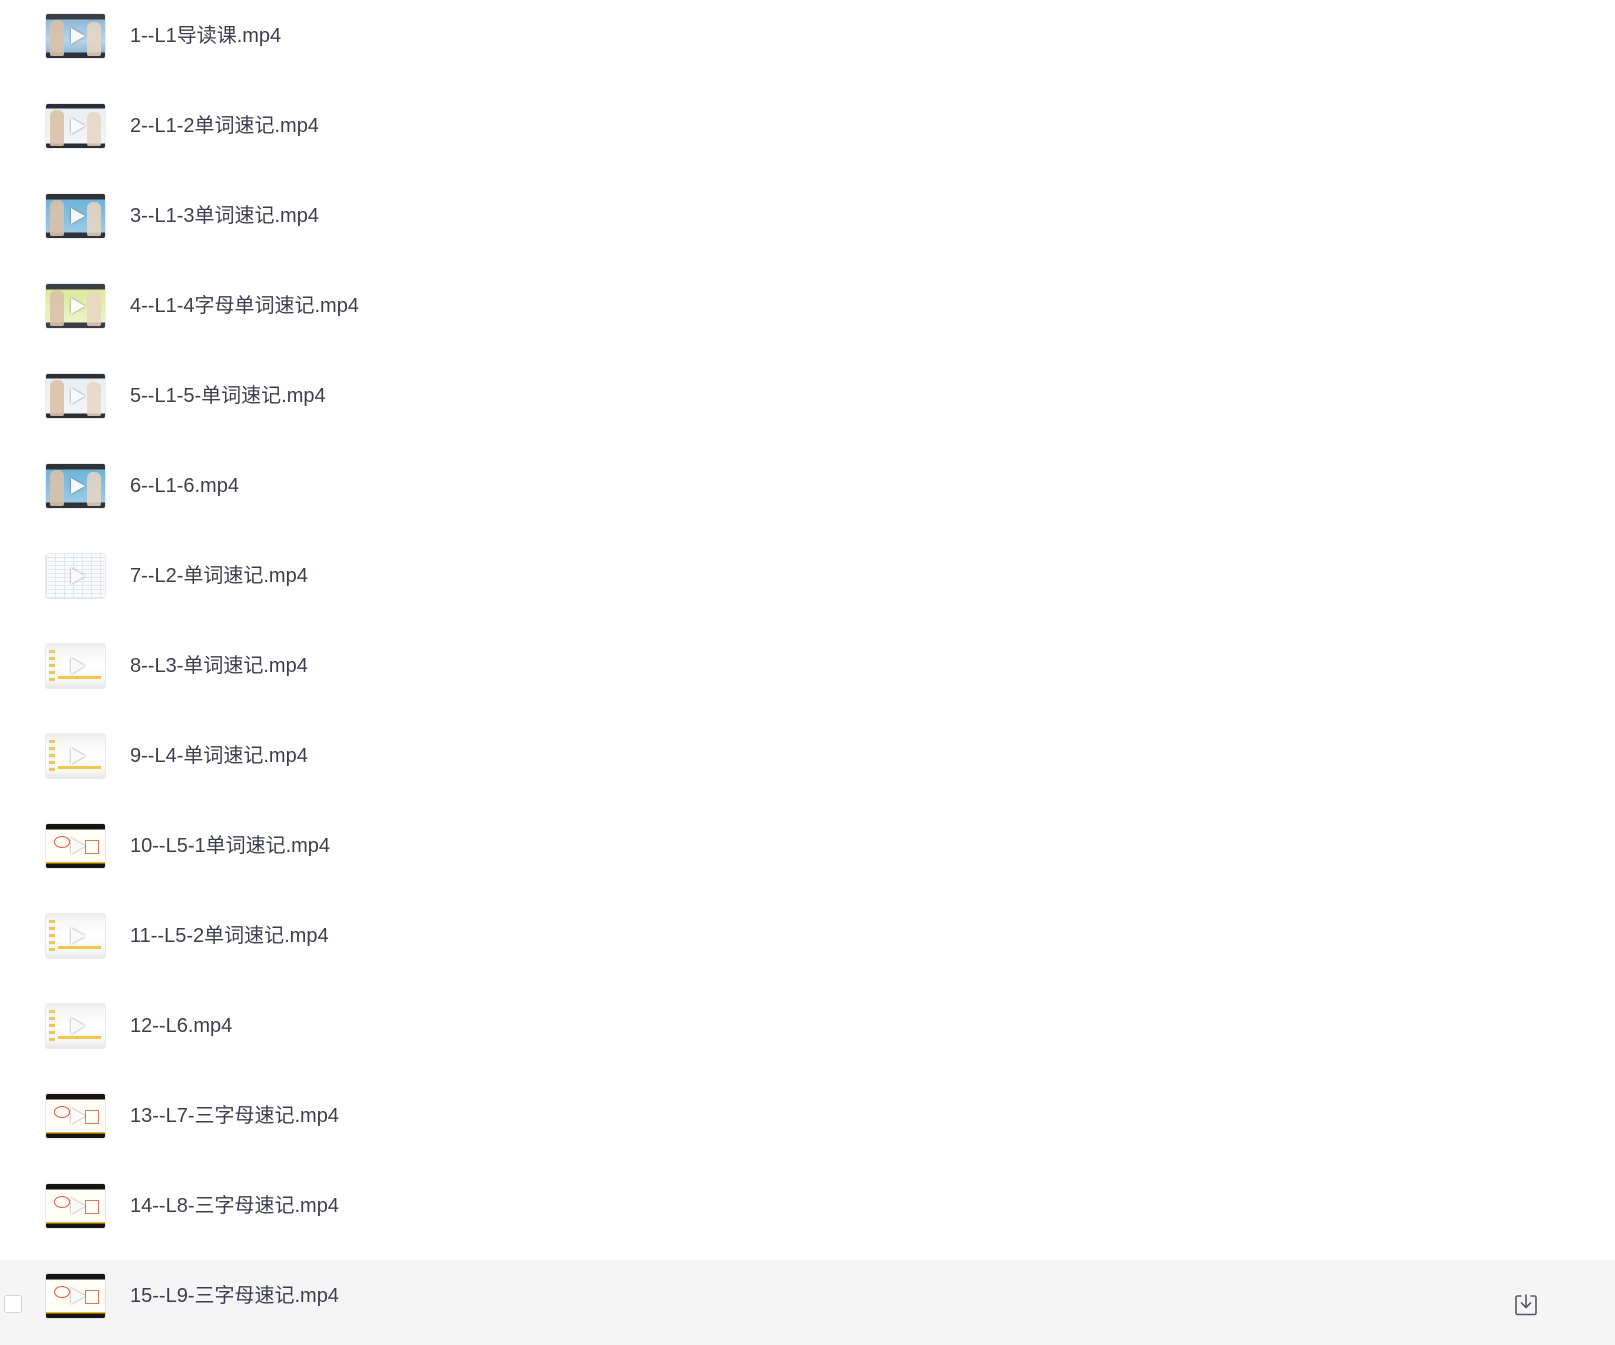 The height and width of the screenshot is (1345, 1615). What do you see at coordinates (807, 1035) in the screenshot?
I see `file-row-12: 12--L6.mp4` at bounding box center [807, 1035].